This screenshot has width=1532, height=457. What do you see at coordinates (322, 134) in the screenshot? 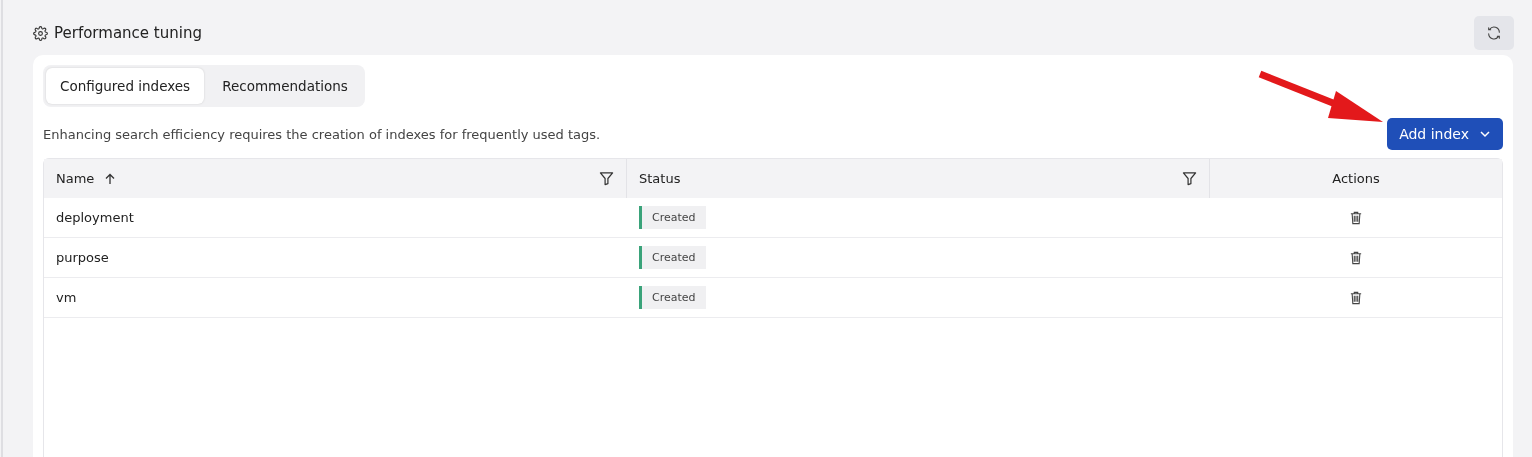
I see `description-text: Enhancing search efficiency requires the creation of indexes for frequently used tags.` at bounding box center [322, 134].